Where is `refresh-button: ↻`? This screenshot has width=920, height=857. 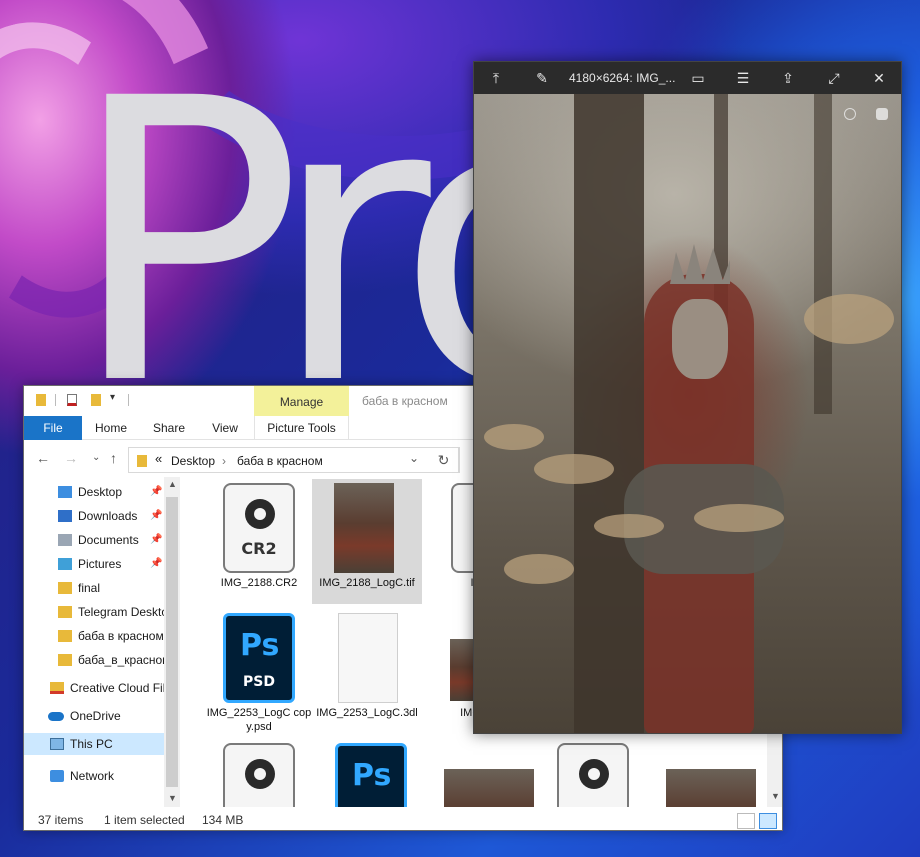 refresh-button: ↻ is located at coordinates (444, 460).